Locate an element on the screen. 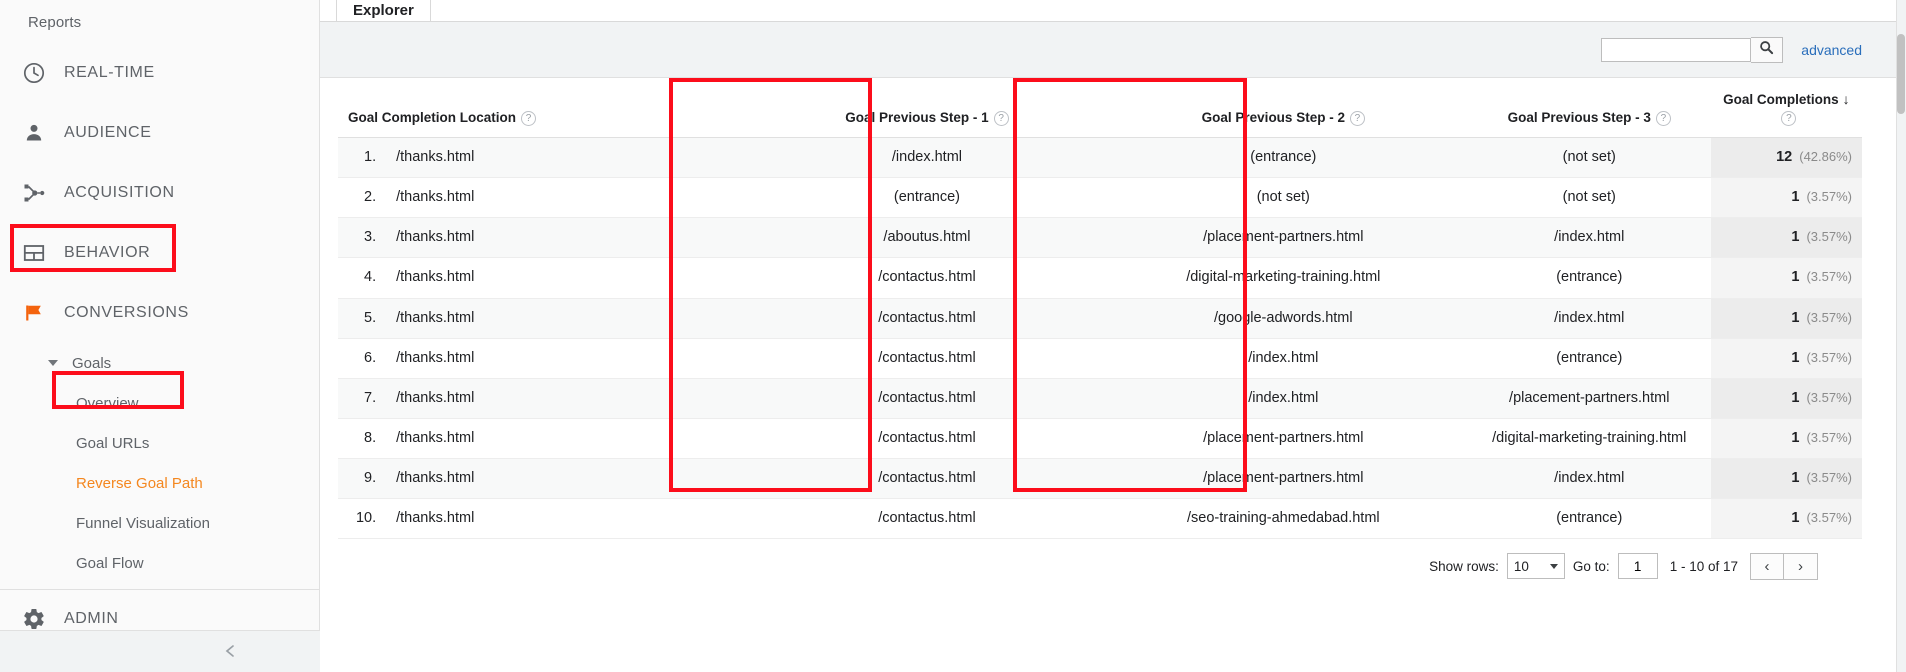 This screenshot has height=672, width=1906. search-group: advanced is located at coordinates (1731, 49).